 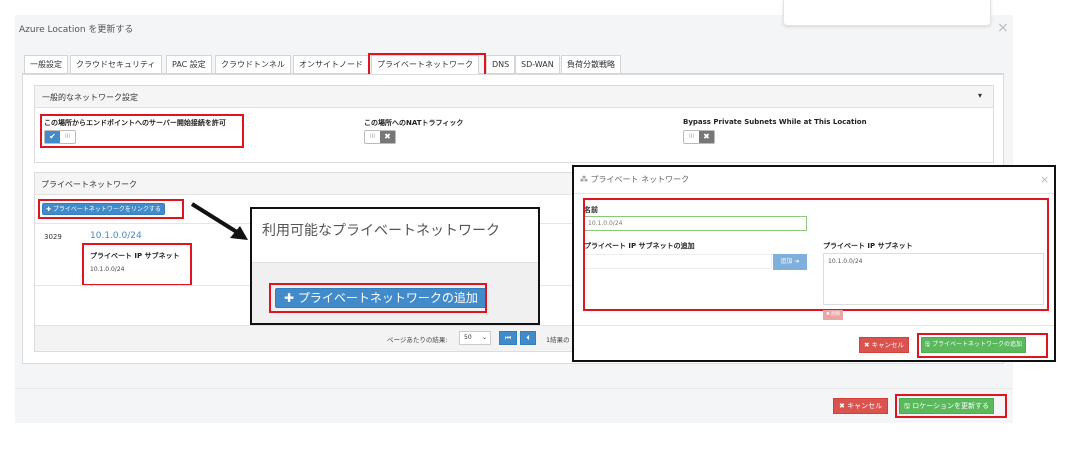 What do you see at coordinates (484, 337) in the screenshot?
I see `chevron-down-icon: ⌄` at bounding box center [484, 337].